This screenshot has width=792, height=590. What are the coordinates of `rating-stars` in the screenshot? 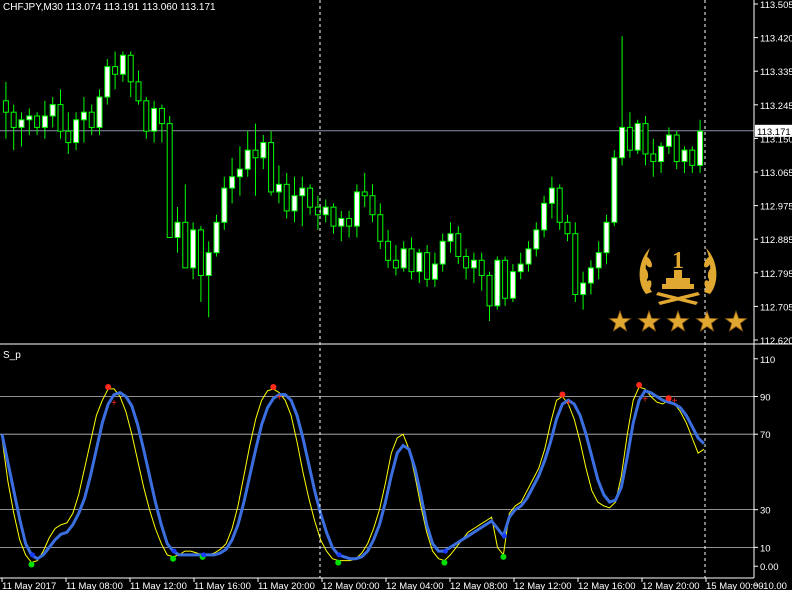 It's located at (678, 320).